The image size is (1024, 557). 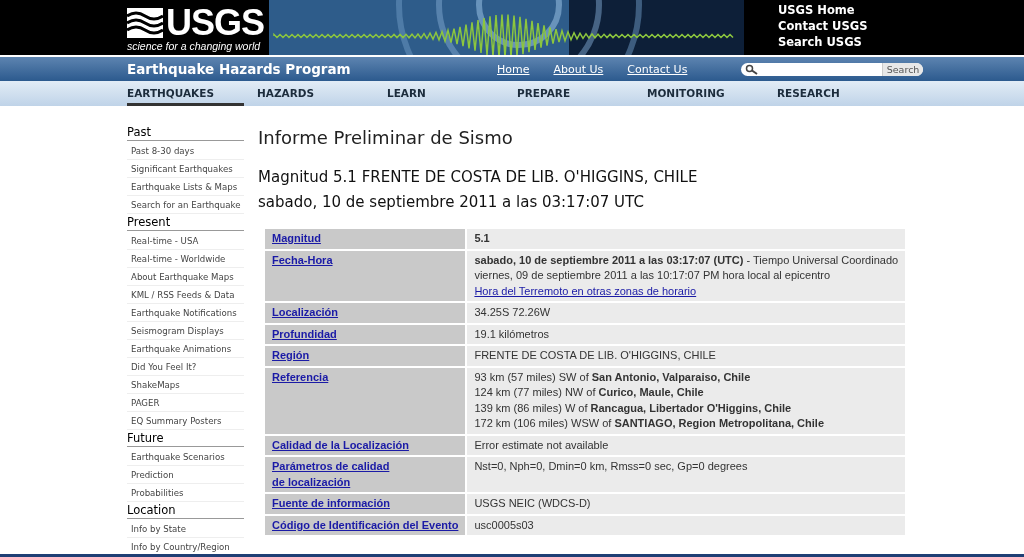 What do you see at coordinates (185, 510) in the screenshot?
I see `sidebar-heading: Location` at bounding box center [185, 510].